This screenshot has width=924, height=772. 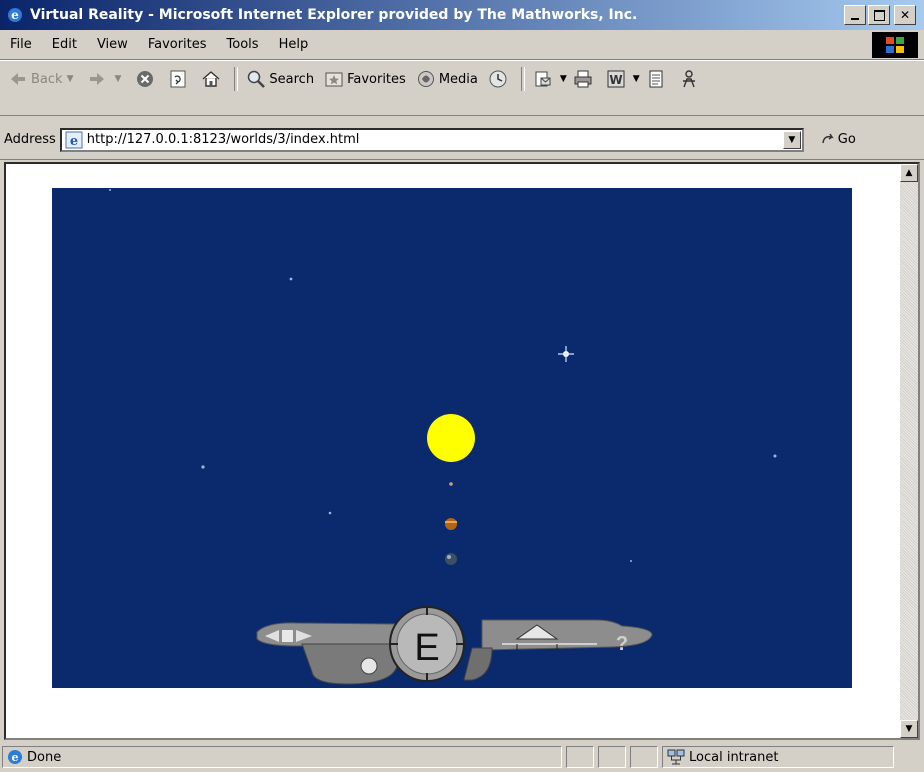 What do you see at coordinates (676, 757) in the screenshot?
I see `local-intranet-icon` at bounding box center [676, 757].